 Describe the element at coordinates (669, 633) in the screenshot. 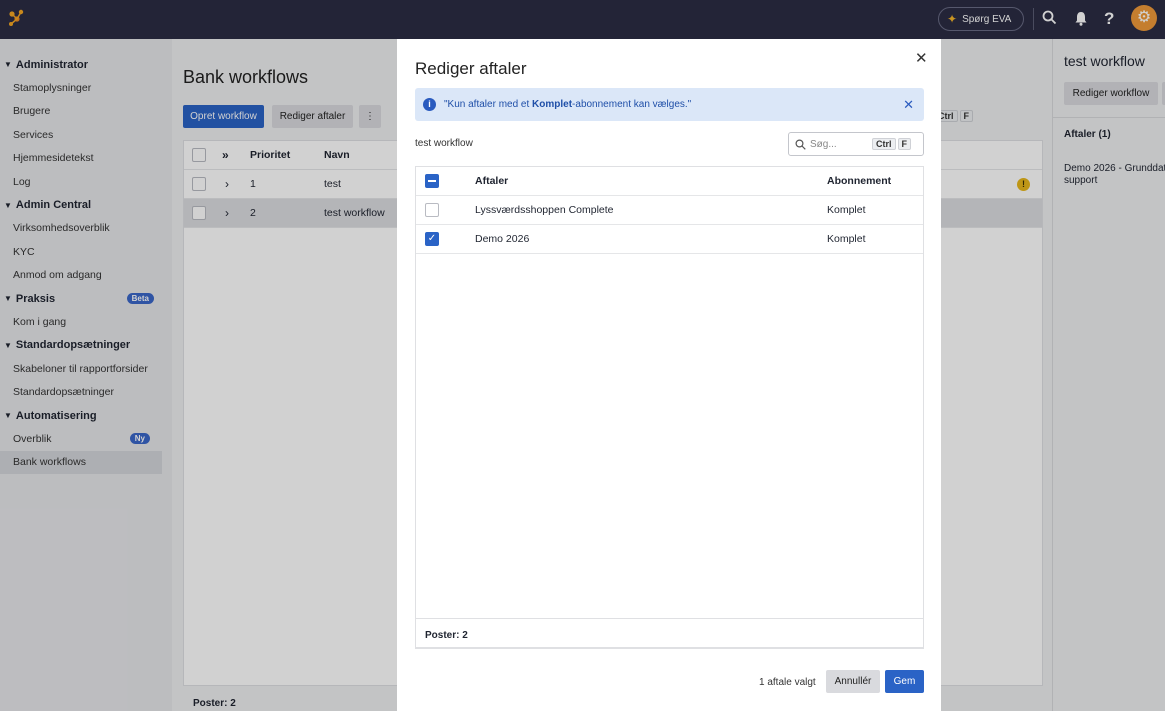

I see `table-footer: Poster: 2` at that location.